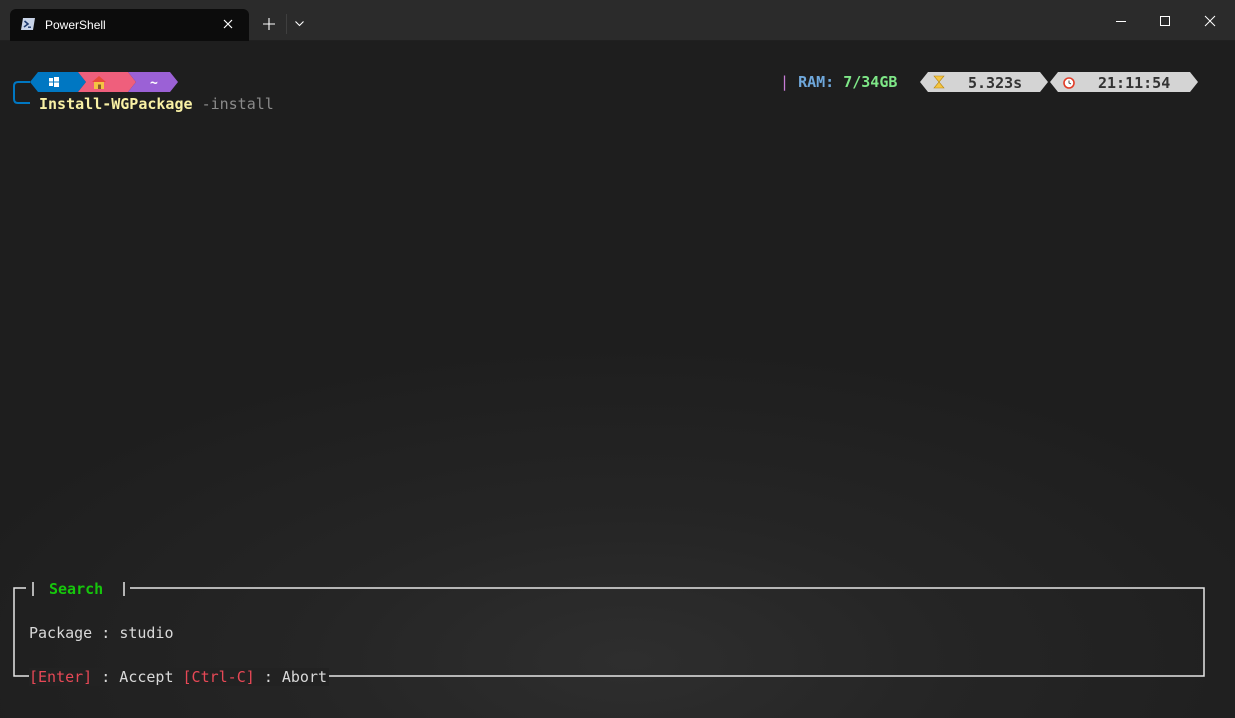 The width and height of the screenshot is (1235, 718). What do you see at coordinates (146, 633) in the screenshot?
I see `package-value: studio` at bounding box center [146, 633].